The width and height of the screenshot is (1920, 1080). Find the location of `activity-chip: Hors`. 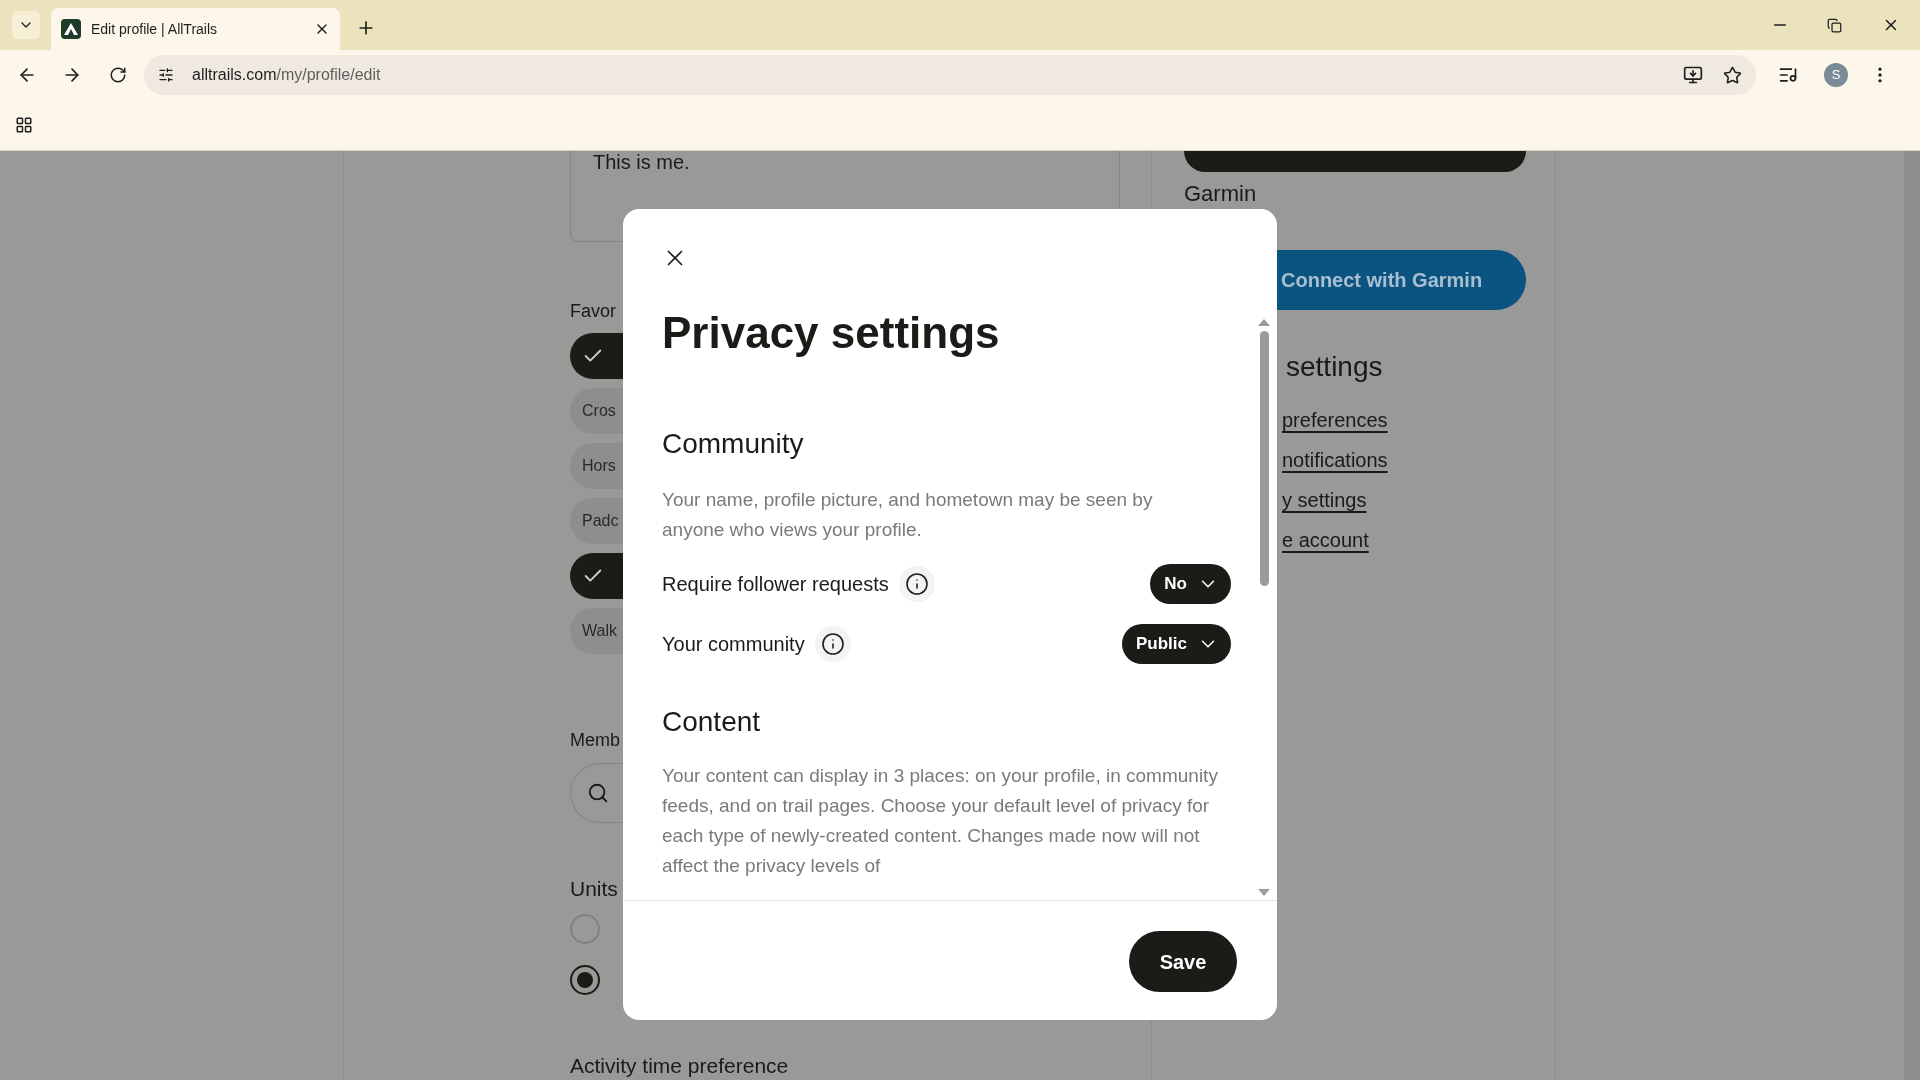

activity-chip: Hors is located at coordinates (596, 466).